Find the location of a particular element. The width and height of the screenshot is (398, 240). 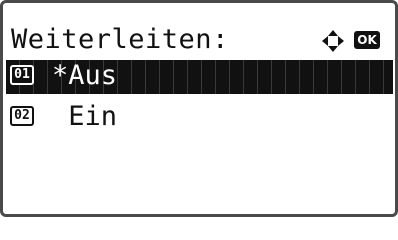

option-label: *Aus is located at coordinates (85, 75).